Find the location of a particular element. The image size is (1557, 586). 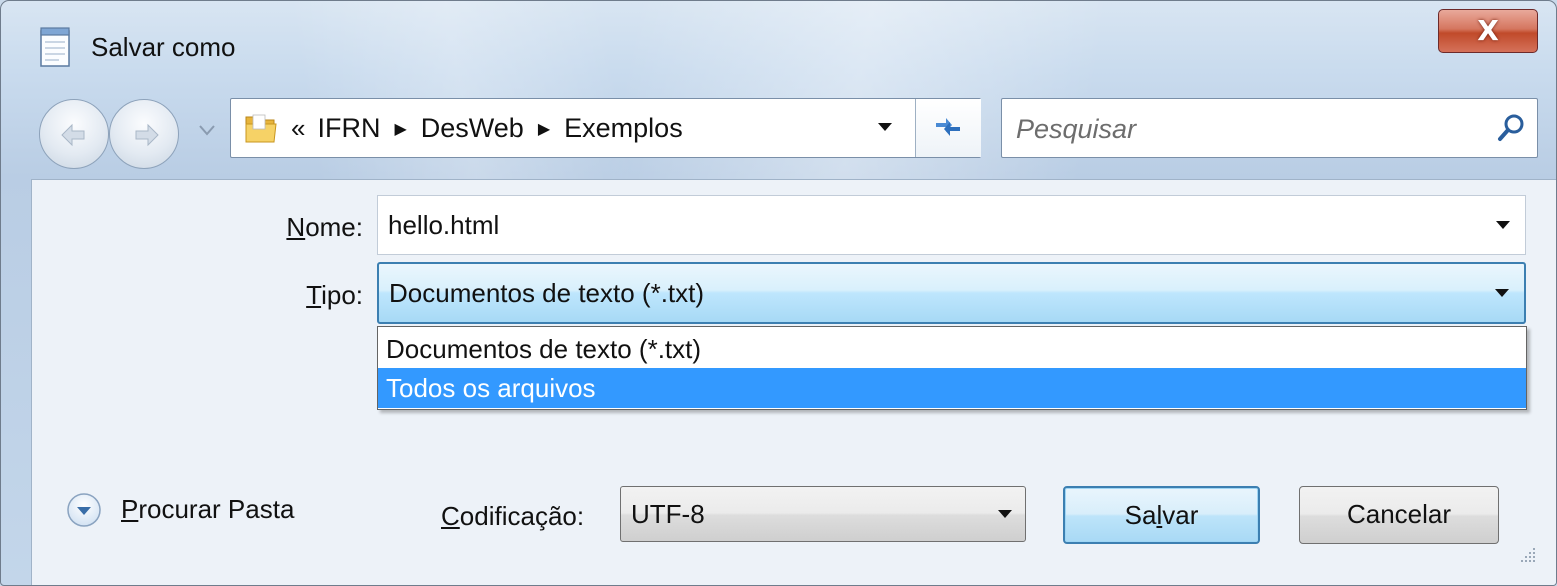

folder-icon is located at coordinates (261, 128).